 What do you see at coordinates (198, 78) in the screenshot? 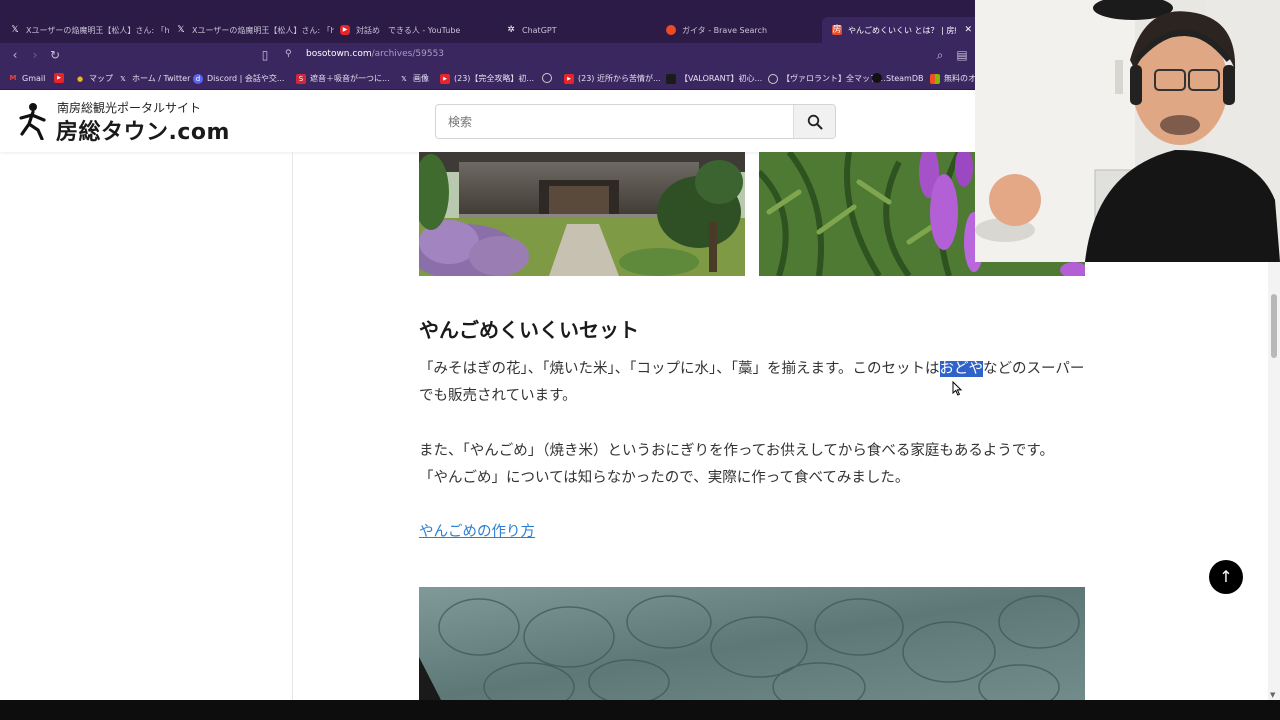
I see `discord-icon: d` at bounding box center [198, 78].